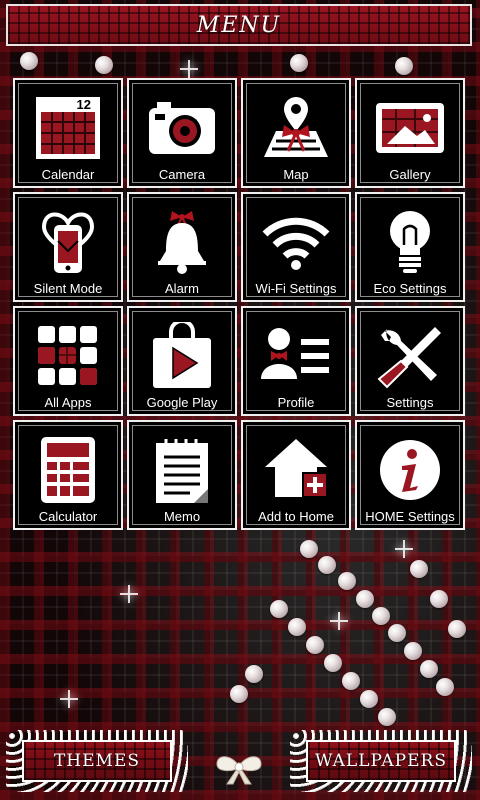 Image resolution: width=480 pixels, height=800 pixels. What do you see at coordinates (68, 128) in the screenshot?
I see `calendar-icon: 12` at bounding box center [68, 128].